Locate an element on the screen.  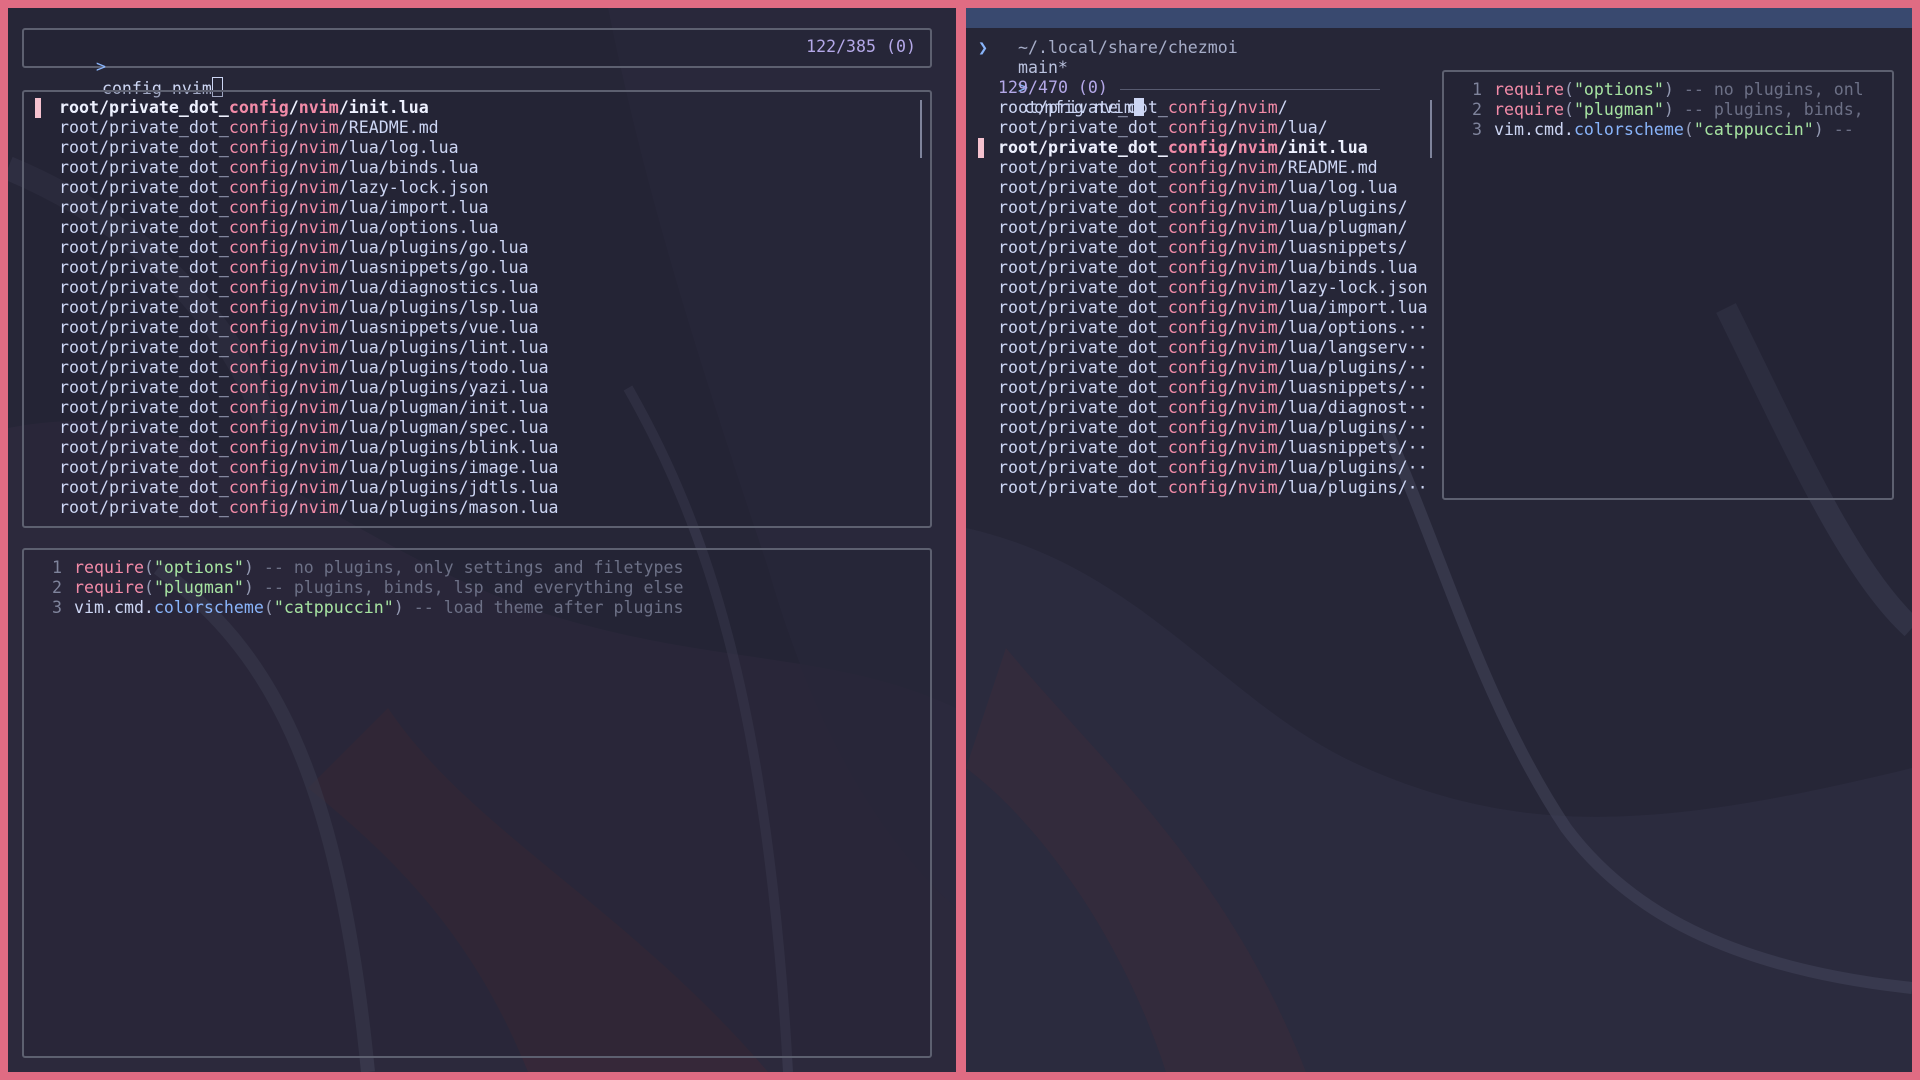
match-count: 129/470 (0) is located at coordinates (1053, 87).